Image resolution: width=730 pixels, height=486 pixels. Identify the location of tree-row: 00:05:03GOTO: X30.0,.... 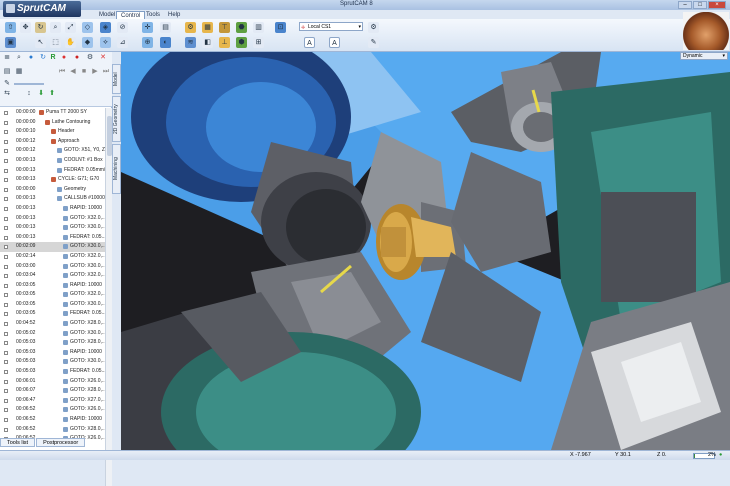
(52, 362).